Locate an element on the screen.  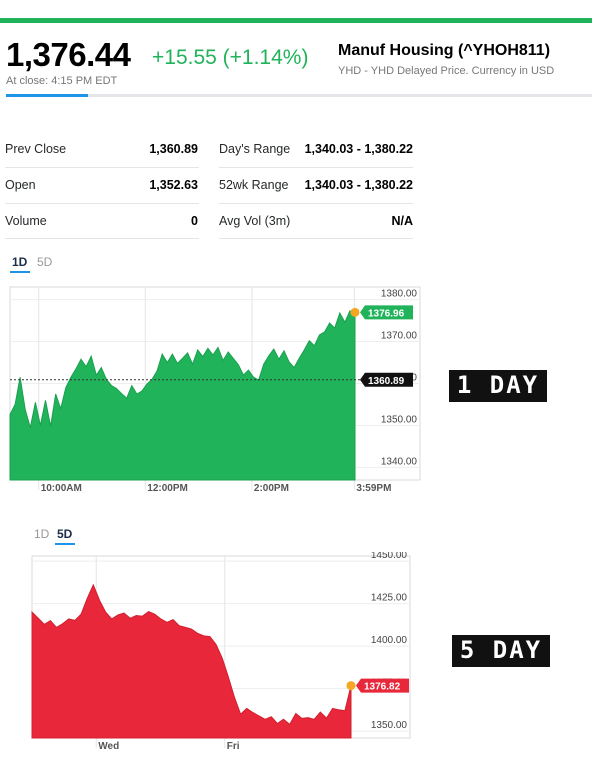
last-price-badge-text: 1376.82 is located at coordinates (382, 687).